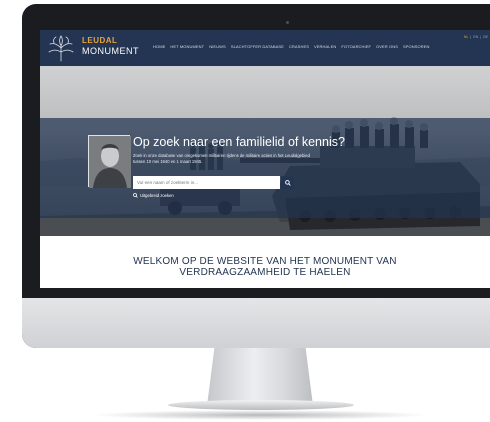 The height and width of the screenshot is (422, 490). I want to click on logo: LEUDAL MONUMENT, so click(110, 46).